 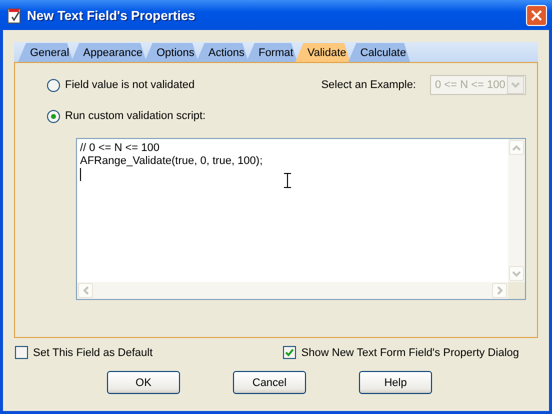 What do you see at coordinates (120, 148) in the screenshot?
I see `code-line: // 0 <= N <= 100` at bounding box center [120, 148].